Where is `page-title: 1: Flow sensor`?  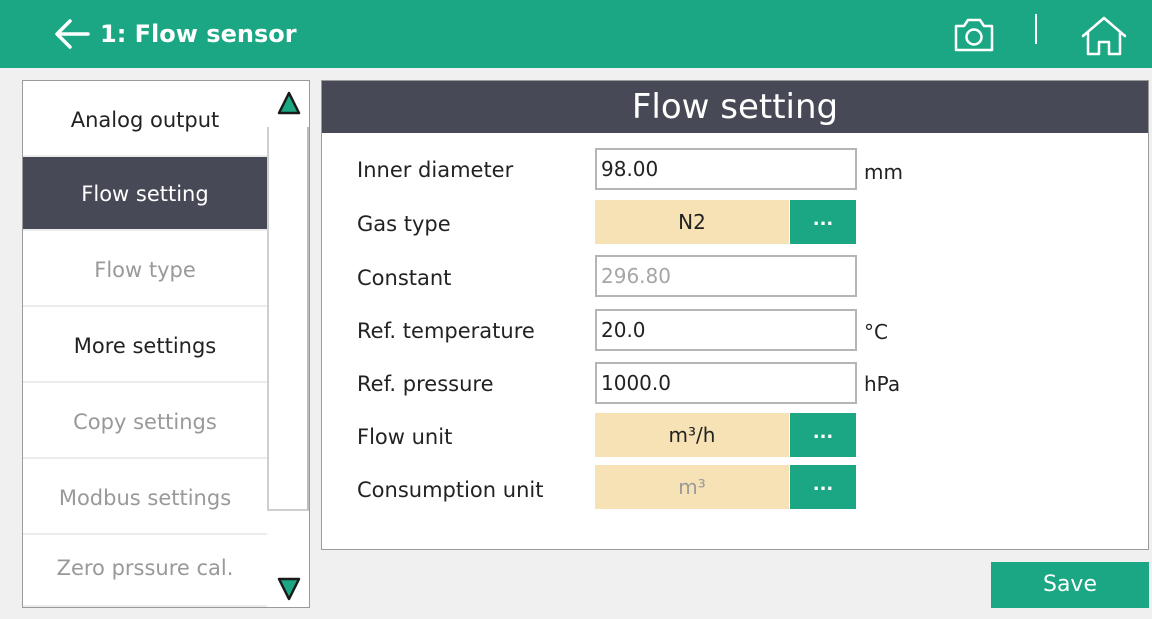 page-title: 1: Flow sensor is located at coordinates (198, 34).